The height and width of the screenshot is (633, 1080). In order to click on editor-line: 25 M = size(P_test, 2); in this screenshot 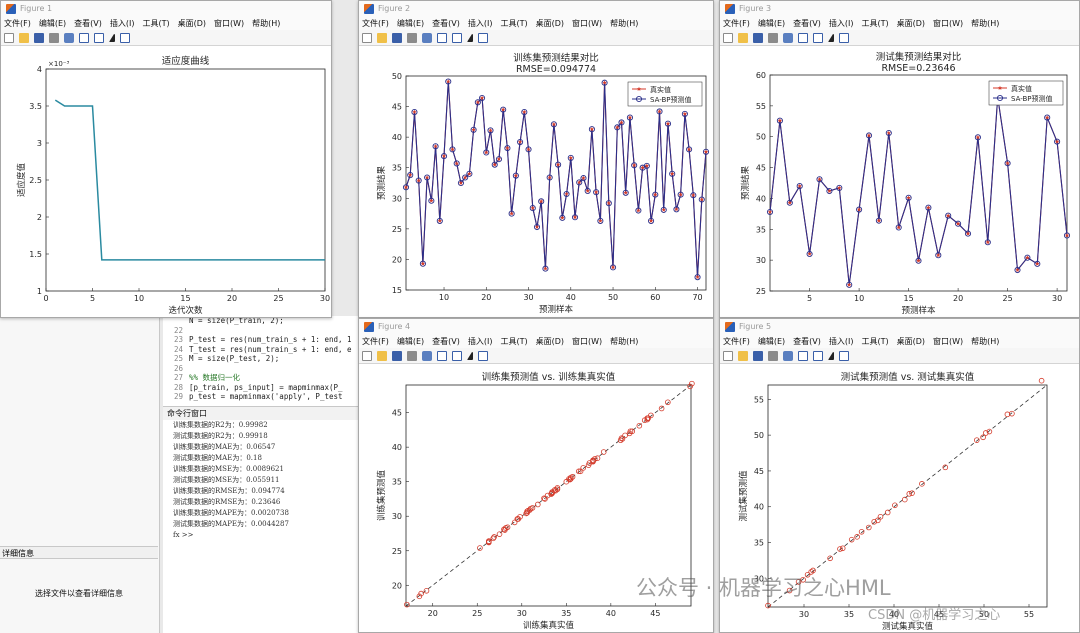, I will do `click(263, 359)`.